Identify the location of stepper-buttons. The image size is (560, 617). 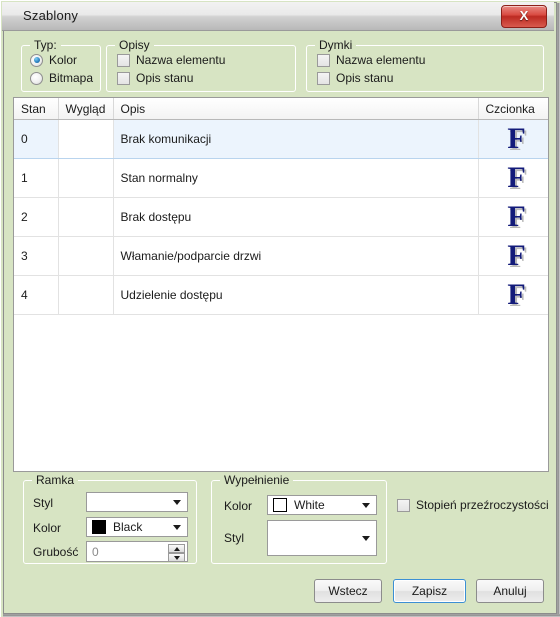
(176, 553).